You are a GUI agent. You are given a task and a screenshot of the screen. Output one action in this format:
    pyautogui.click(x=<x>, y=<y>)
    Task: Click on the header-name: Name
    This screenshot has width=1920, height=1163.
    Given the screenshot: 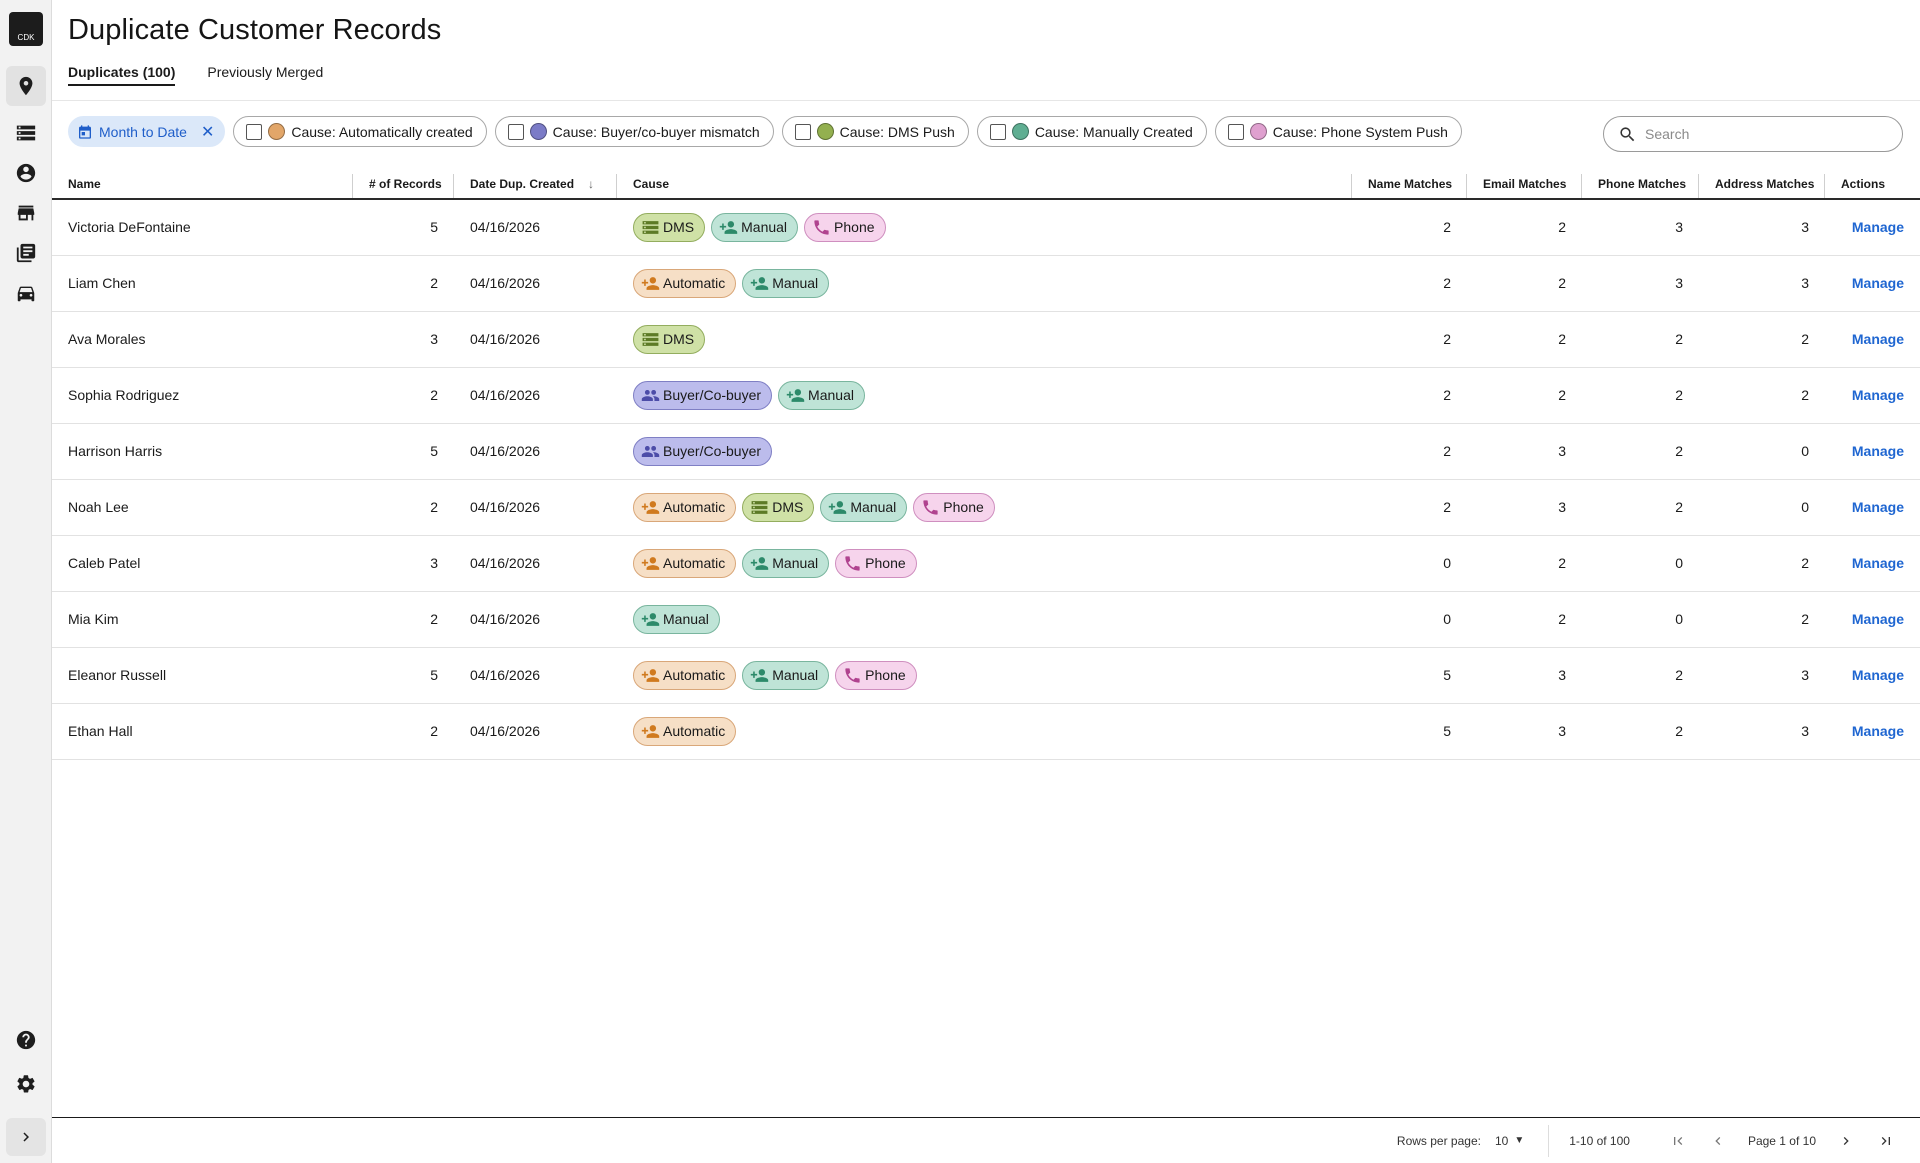 What is the action you would take?
    pyautogui.click(x=202, y=185)
    